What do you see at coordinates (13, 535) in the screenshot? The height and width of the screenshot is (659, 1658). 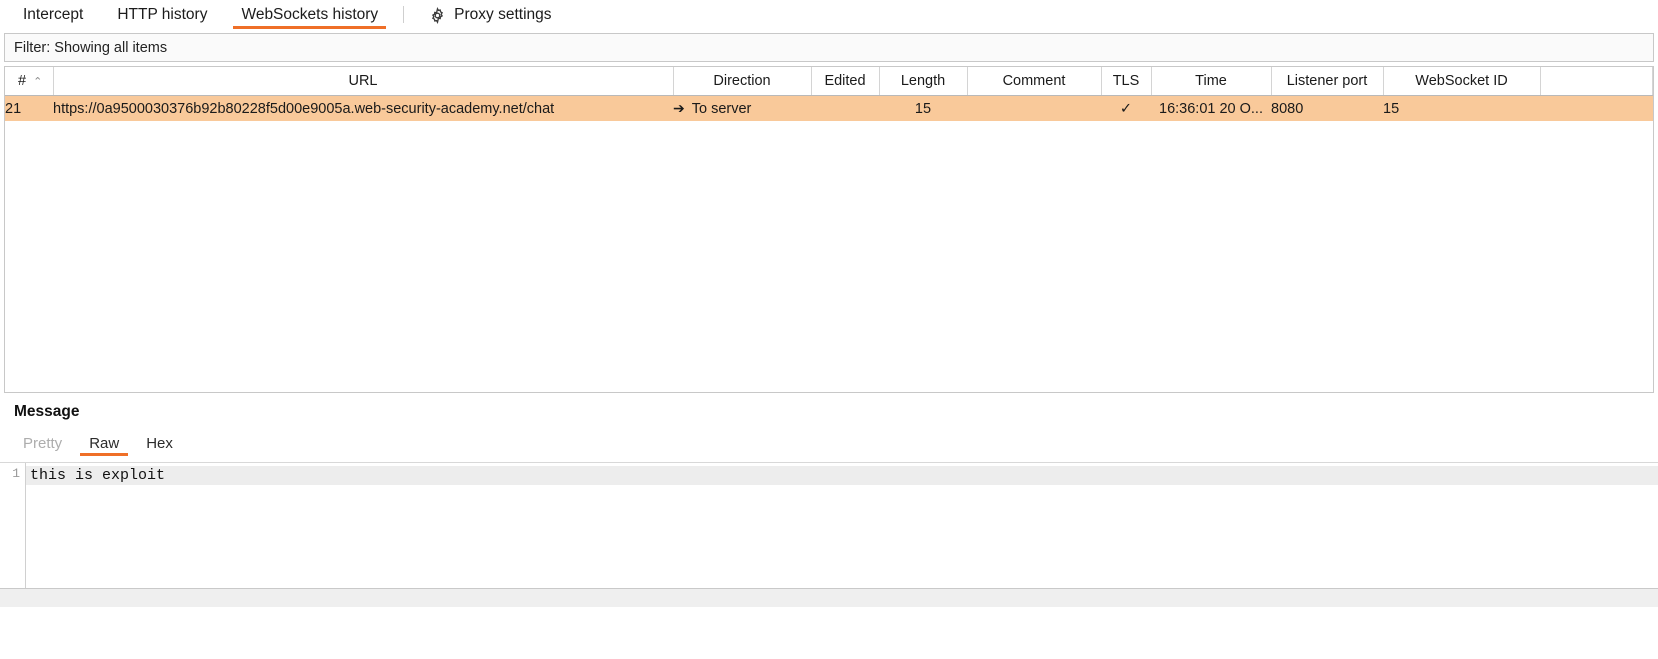 I see `editor-line-number-gutter: 1` at bounding box center [13, 535].